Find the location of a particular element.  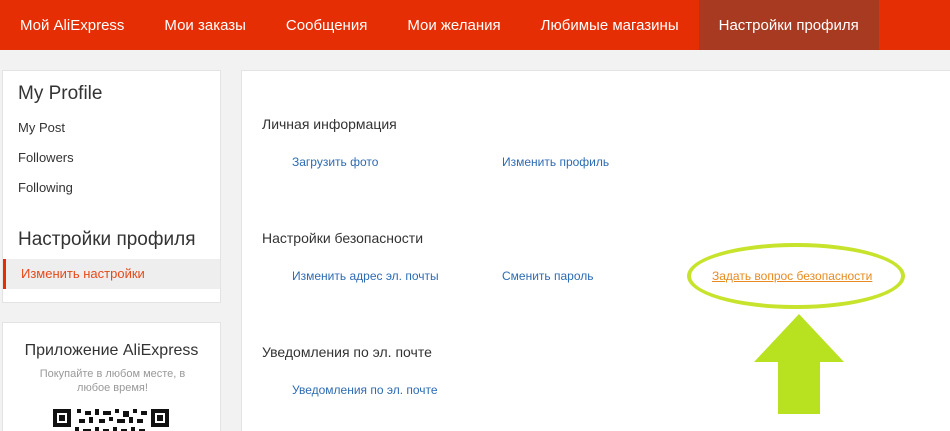

personal-info-title: Личная информация is located at coordinates (329, 124).